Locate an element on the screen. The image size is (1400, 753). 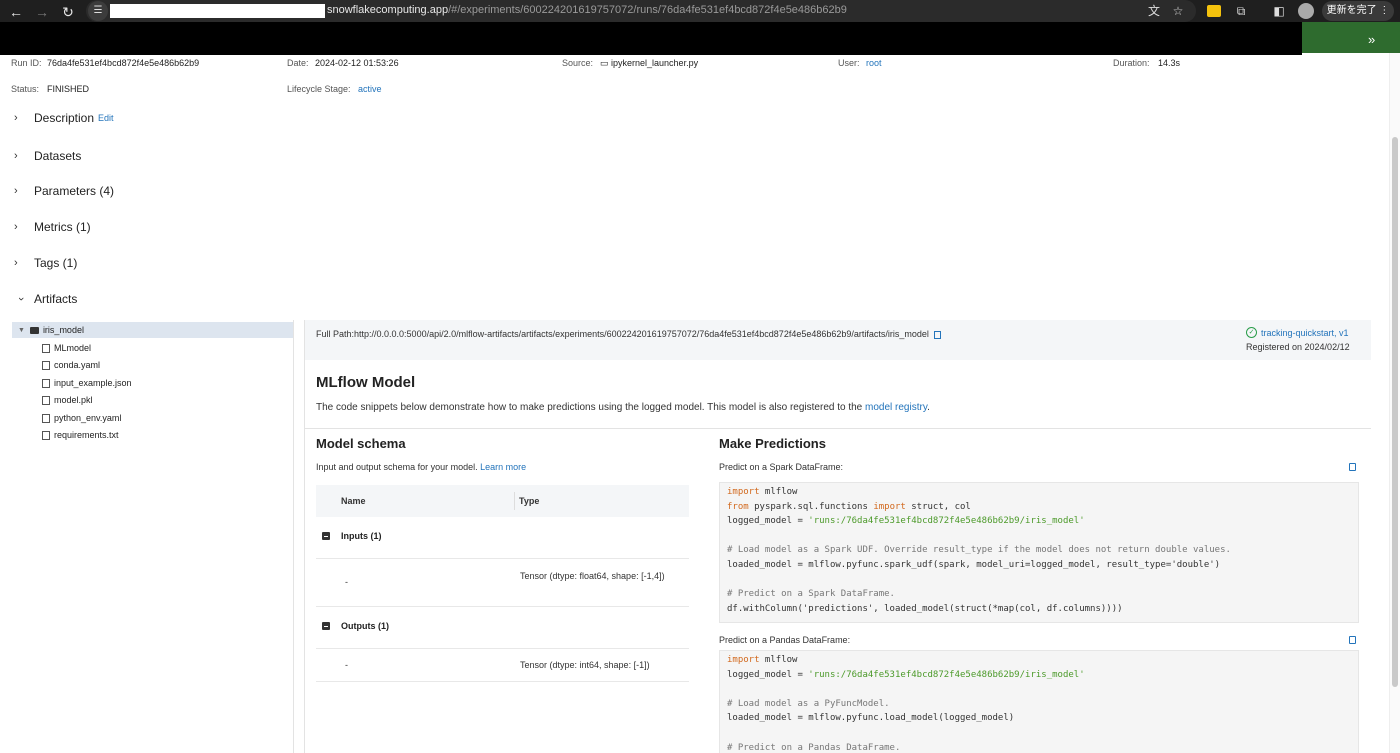
outputs-label: Outputs (1) is located at coordinates (365, 626).